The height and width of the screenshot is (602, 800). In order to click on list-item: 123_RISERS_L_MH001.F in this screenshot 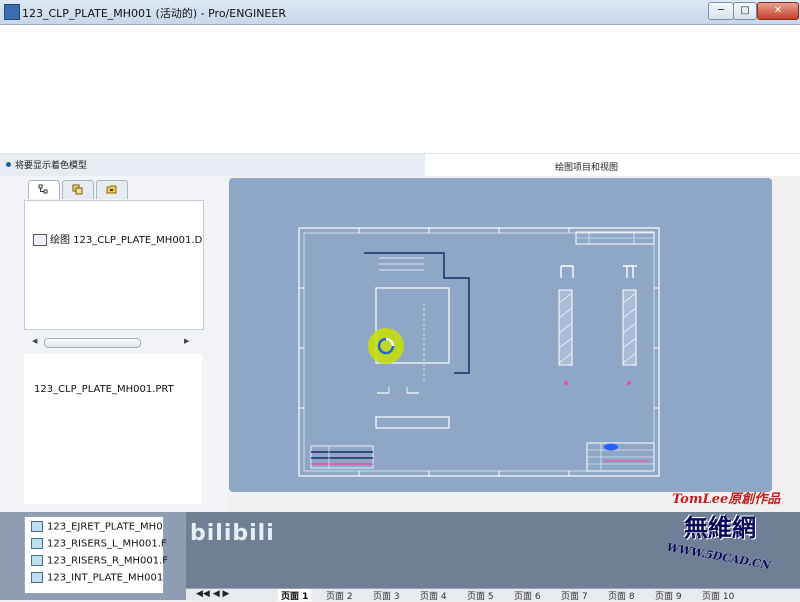, I will do `click(99, 545)`.